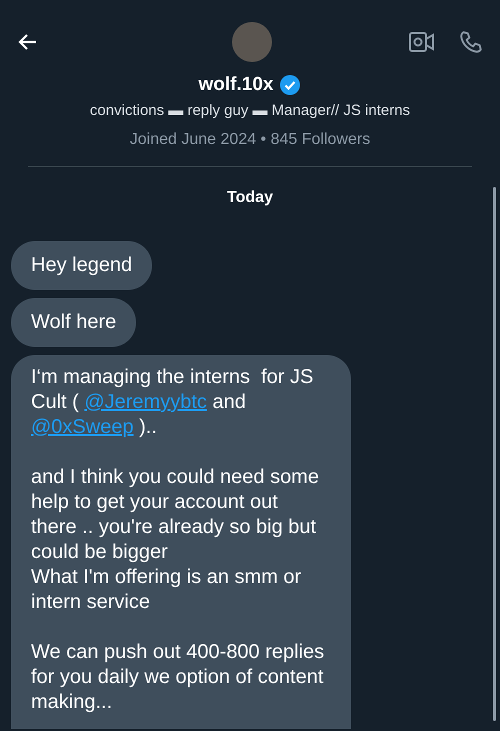  Describe the element at coordinates (82, 427) in the screenshot. I see `mention-link: @0xSweep` at that location.